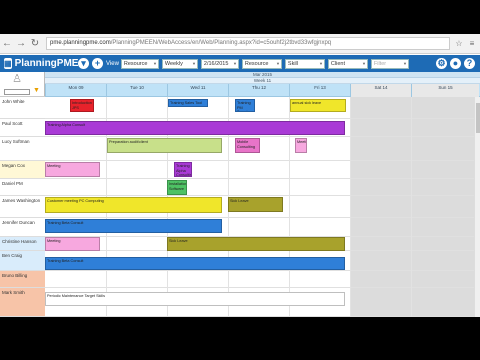 The image size is (480, 360). Describe the element at coordinates (258, 90) in the screenshot. I see `day-header: Thu 12` at that location.